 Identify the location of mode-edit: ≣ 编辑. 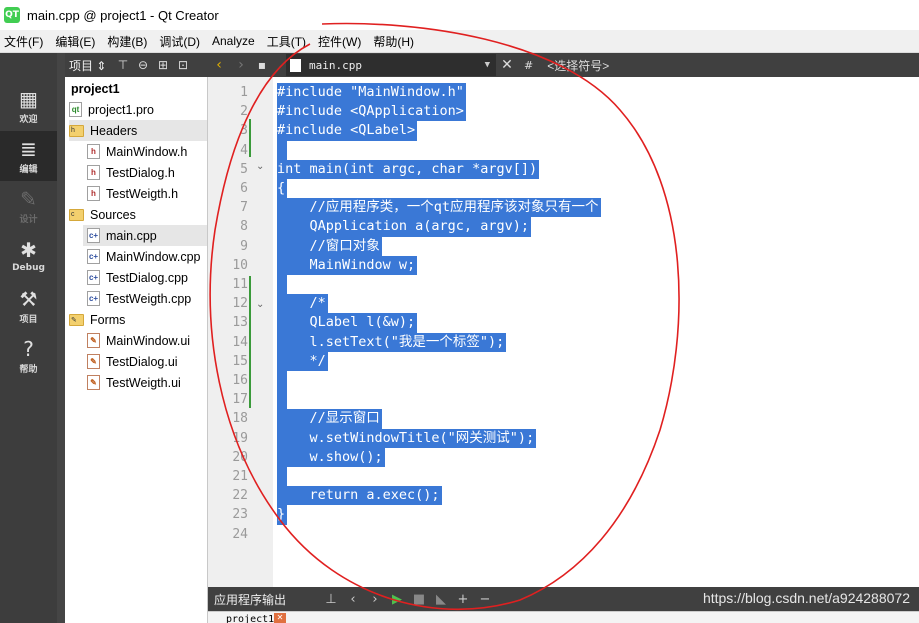
(28, 156).